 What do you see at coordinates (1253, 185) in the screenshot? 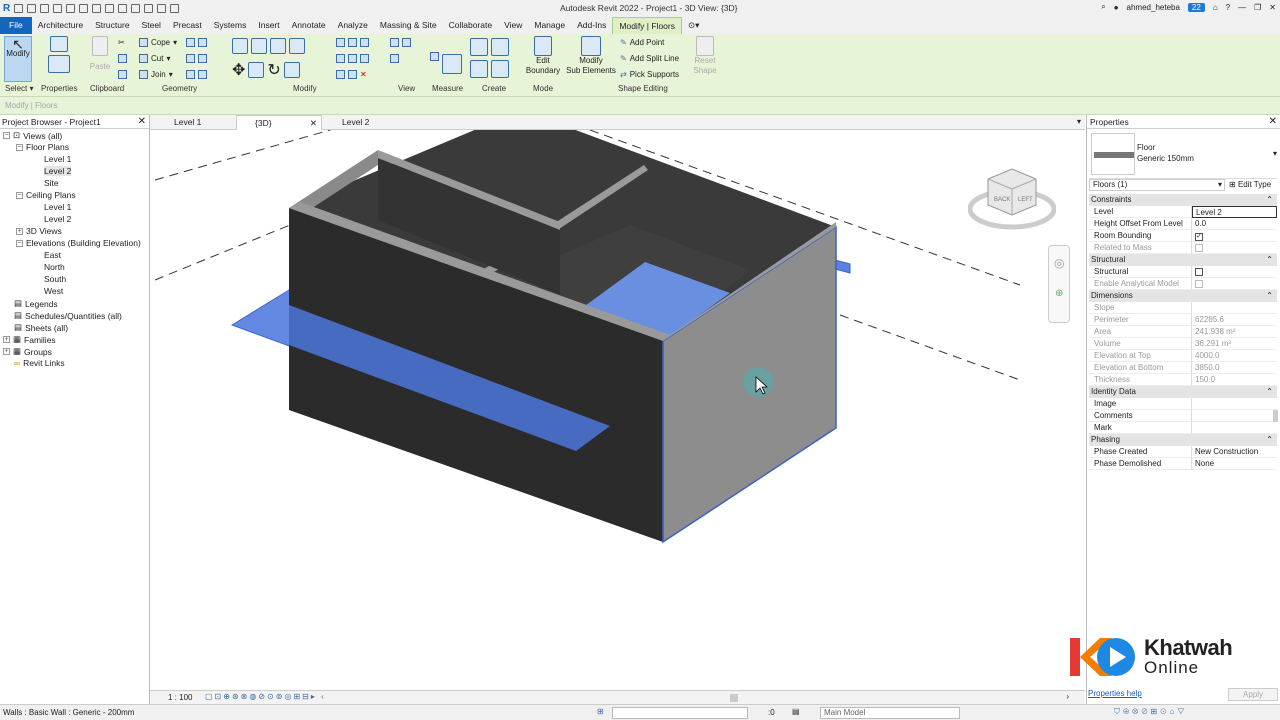
I see `edit-type-button: ⊞ Edit Type` at bounding box center [1253, 185].